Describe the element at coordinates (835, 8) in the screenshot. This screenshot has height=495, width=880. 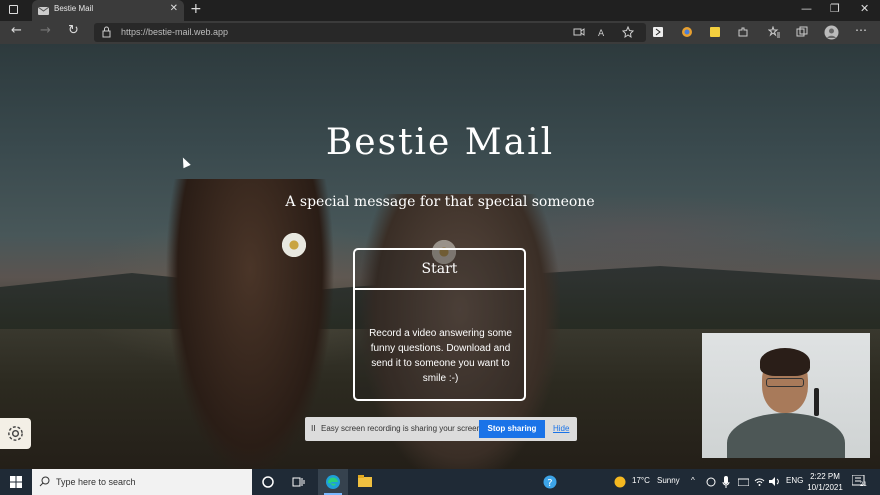
I see `restore-button: ❐` at that location.